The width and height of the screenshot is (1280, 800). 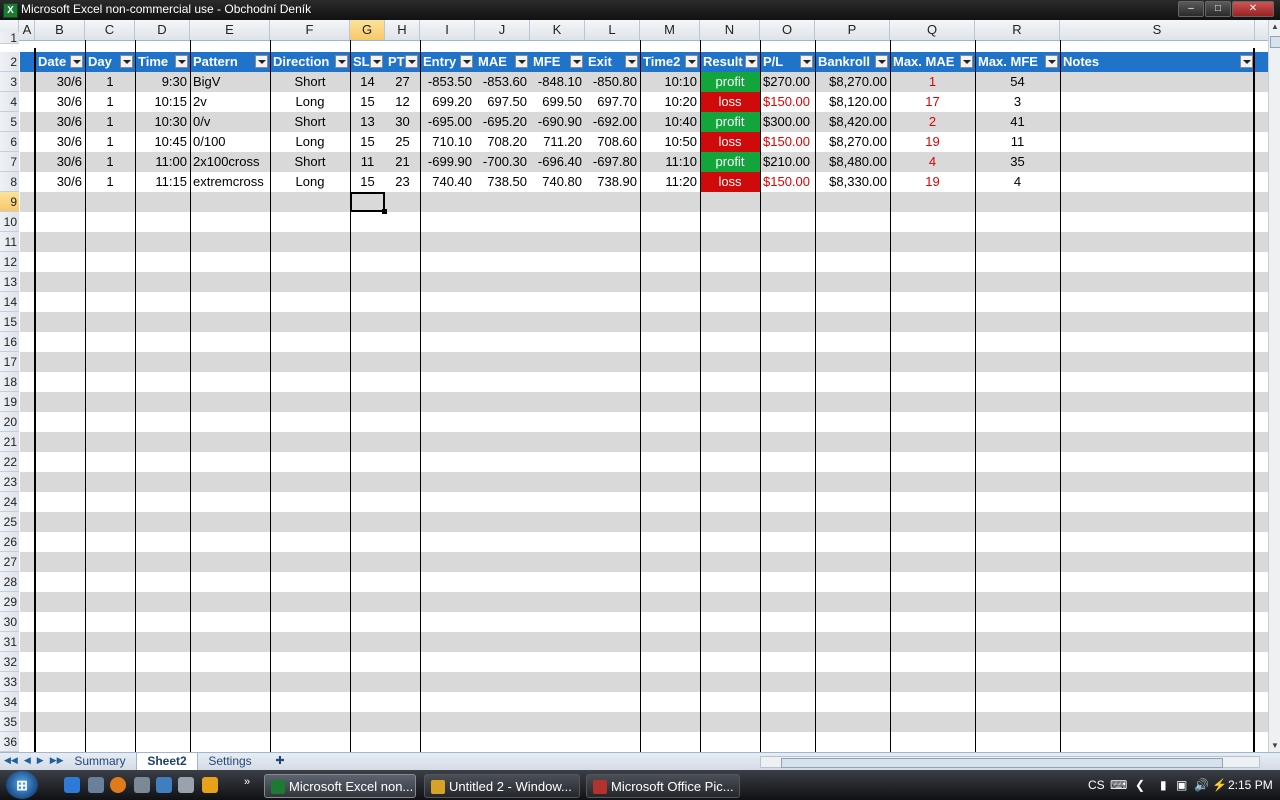 I want to click on row-header-20: 20, so click(x=9, y=422).